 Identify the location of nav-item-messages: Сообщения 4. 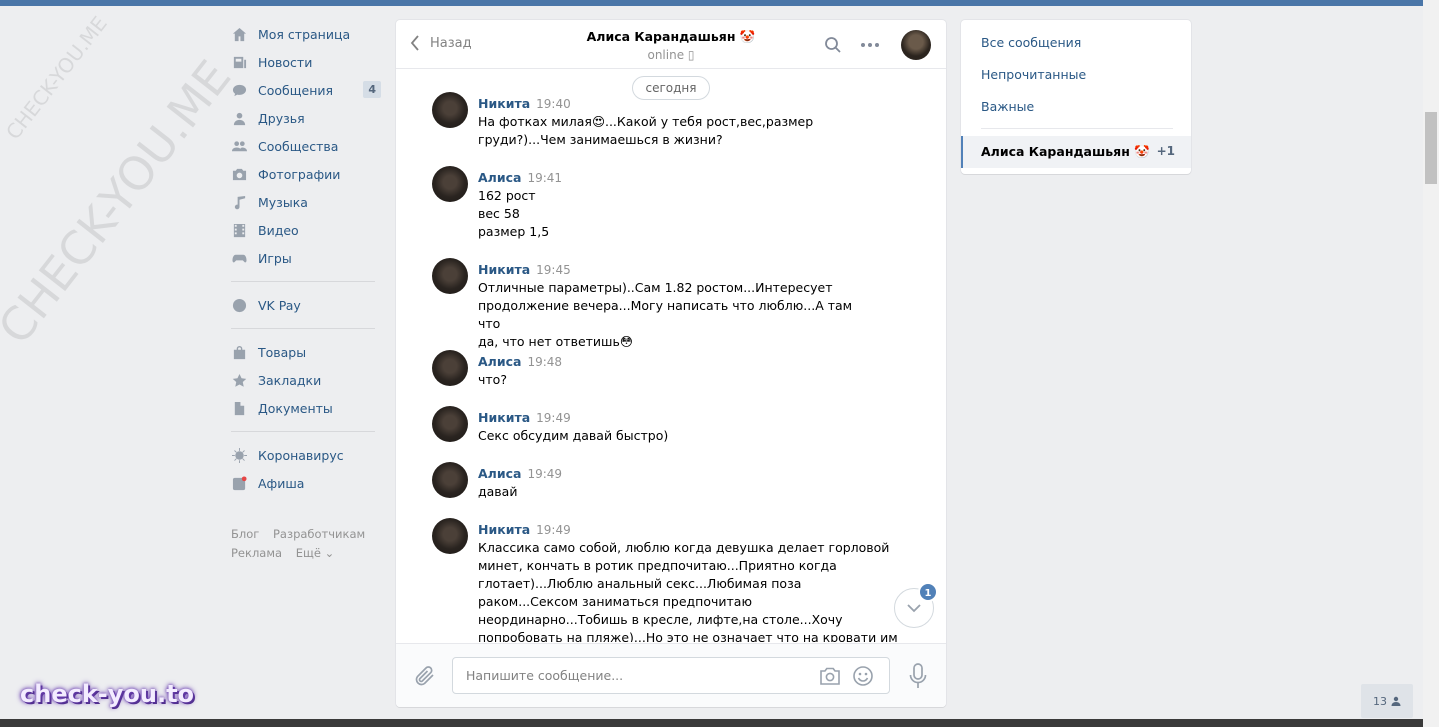
(305, 90).